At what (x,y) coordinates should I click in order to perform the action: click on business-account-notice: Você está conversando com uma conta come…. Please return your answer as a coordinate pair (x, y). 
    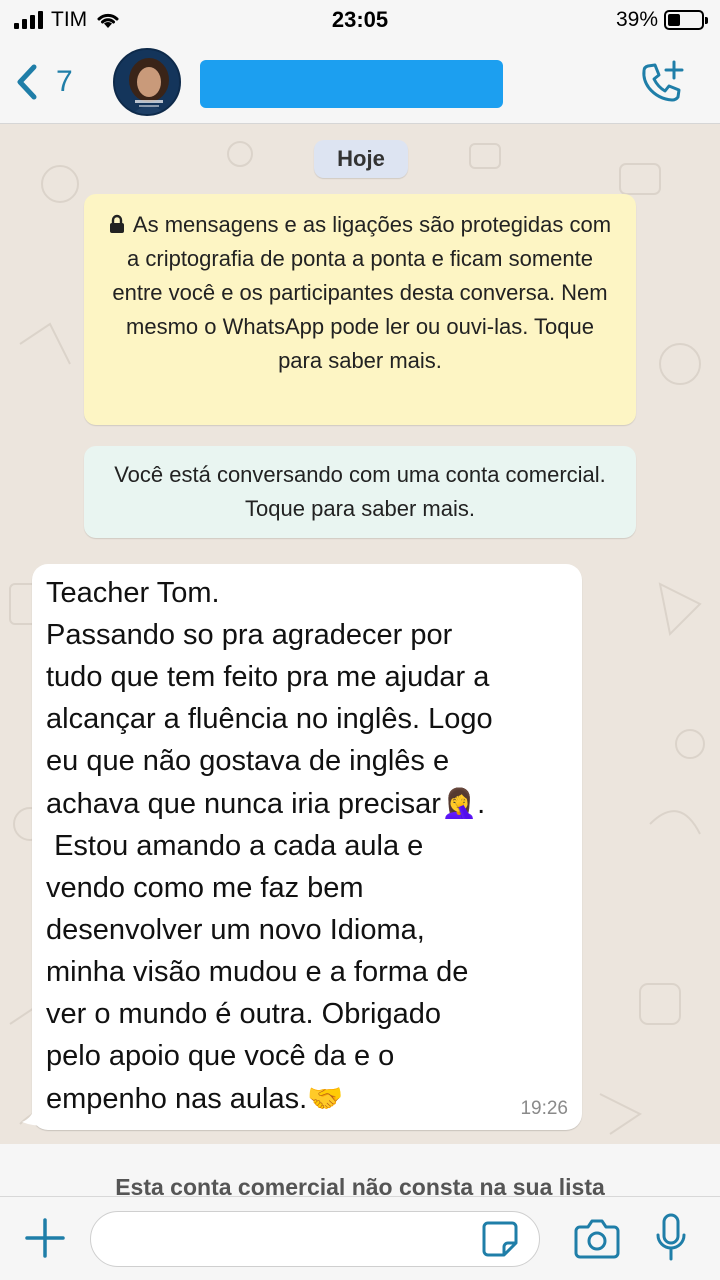
    Looking at the image, I should click on (360, 492).